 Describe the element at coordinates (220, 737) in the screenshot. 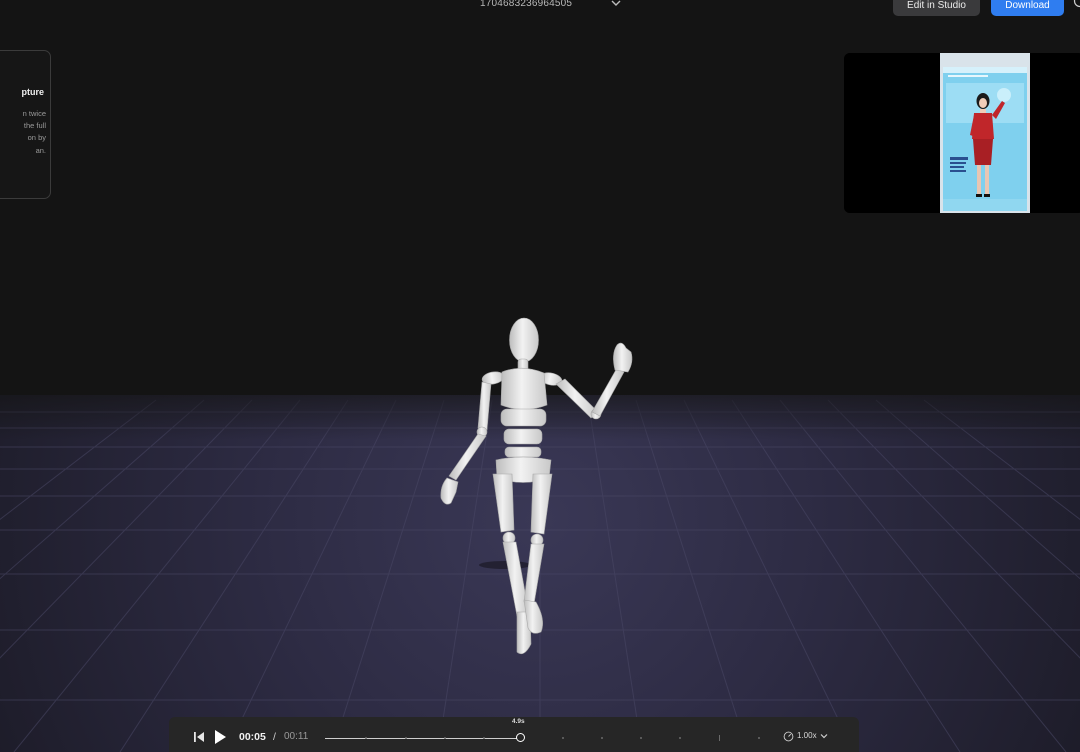

I see `play-icon` at that location.